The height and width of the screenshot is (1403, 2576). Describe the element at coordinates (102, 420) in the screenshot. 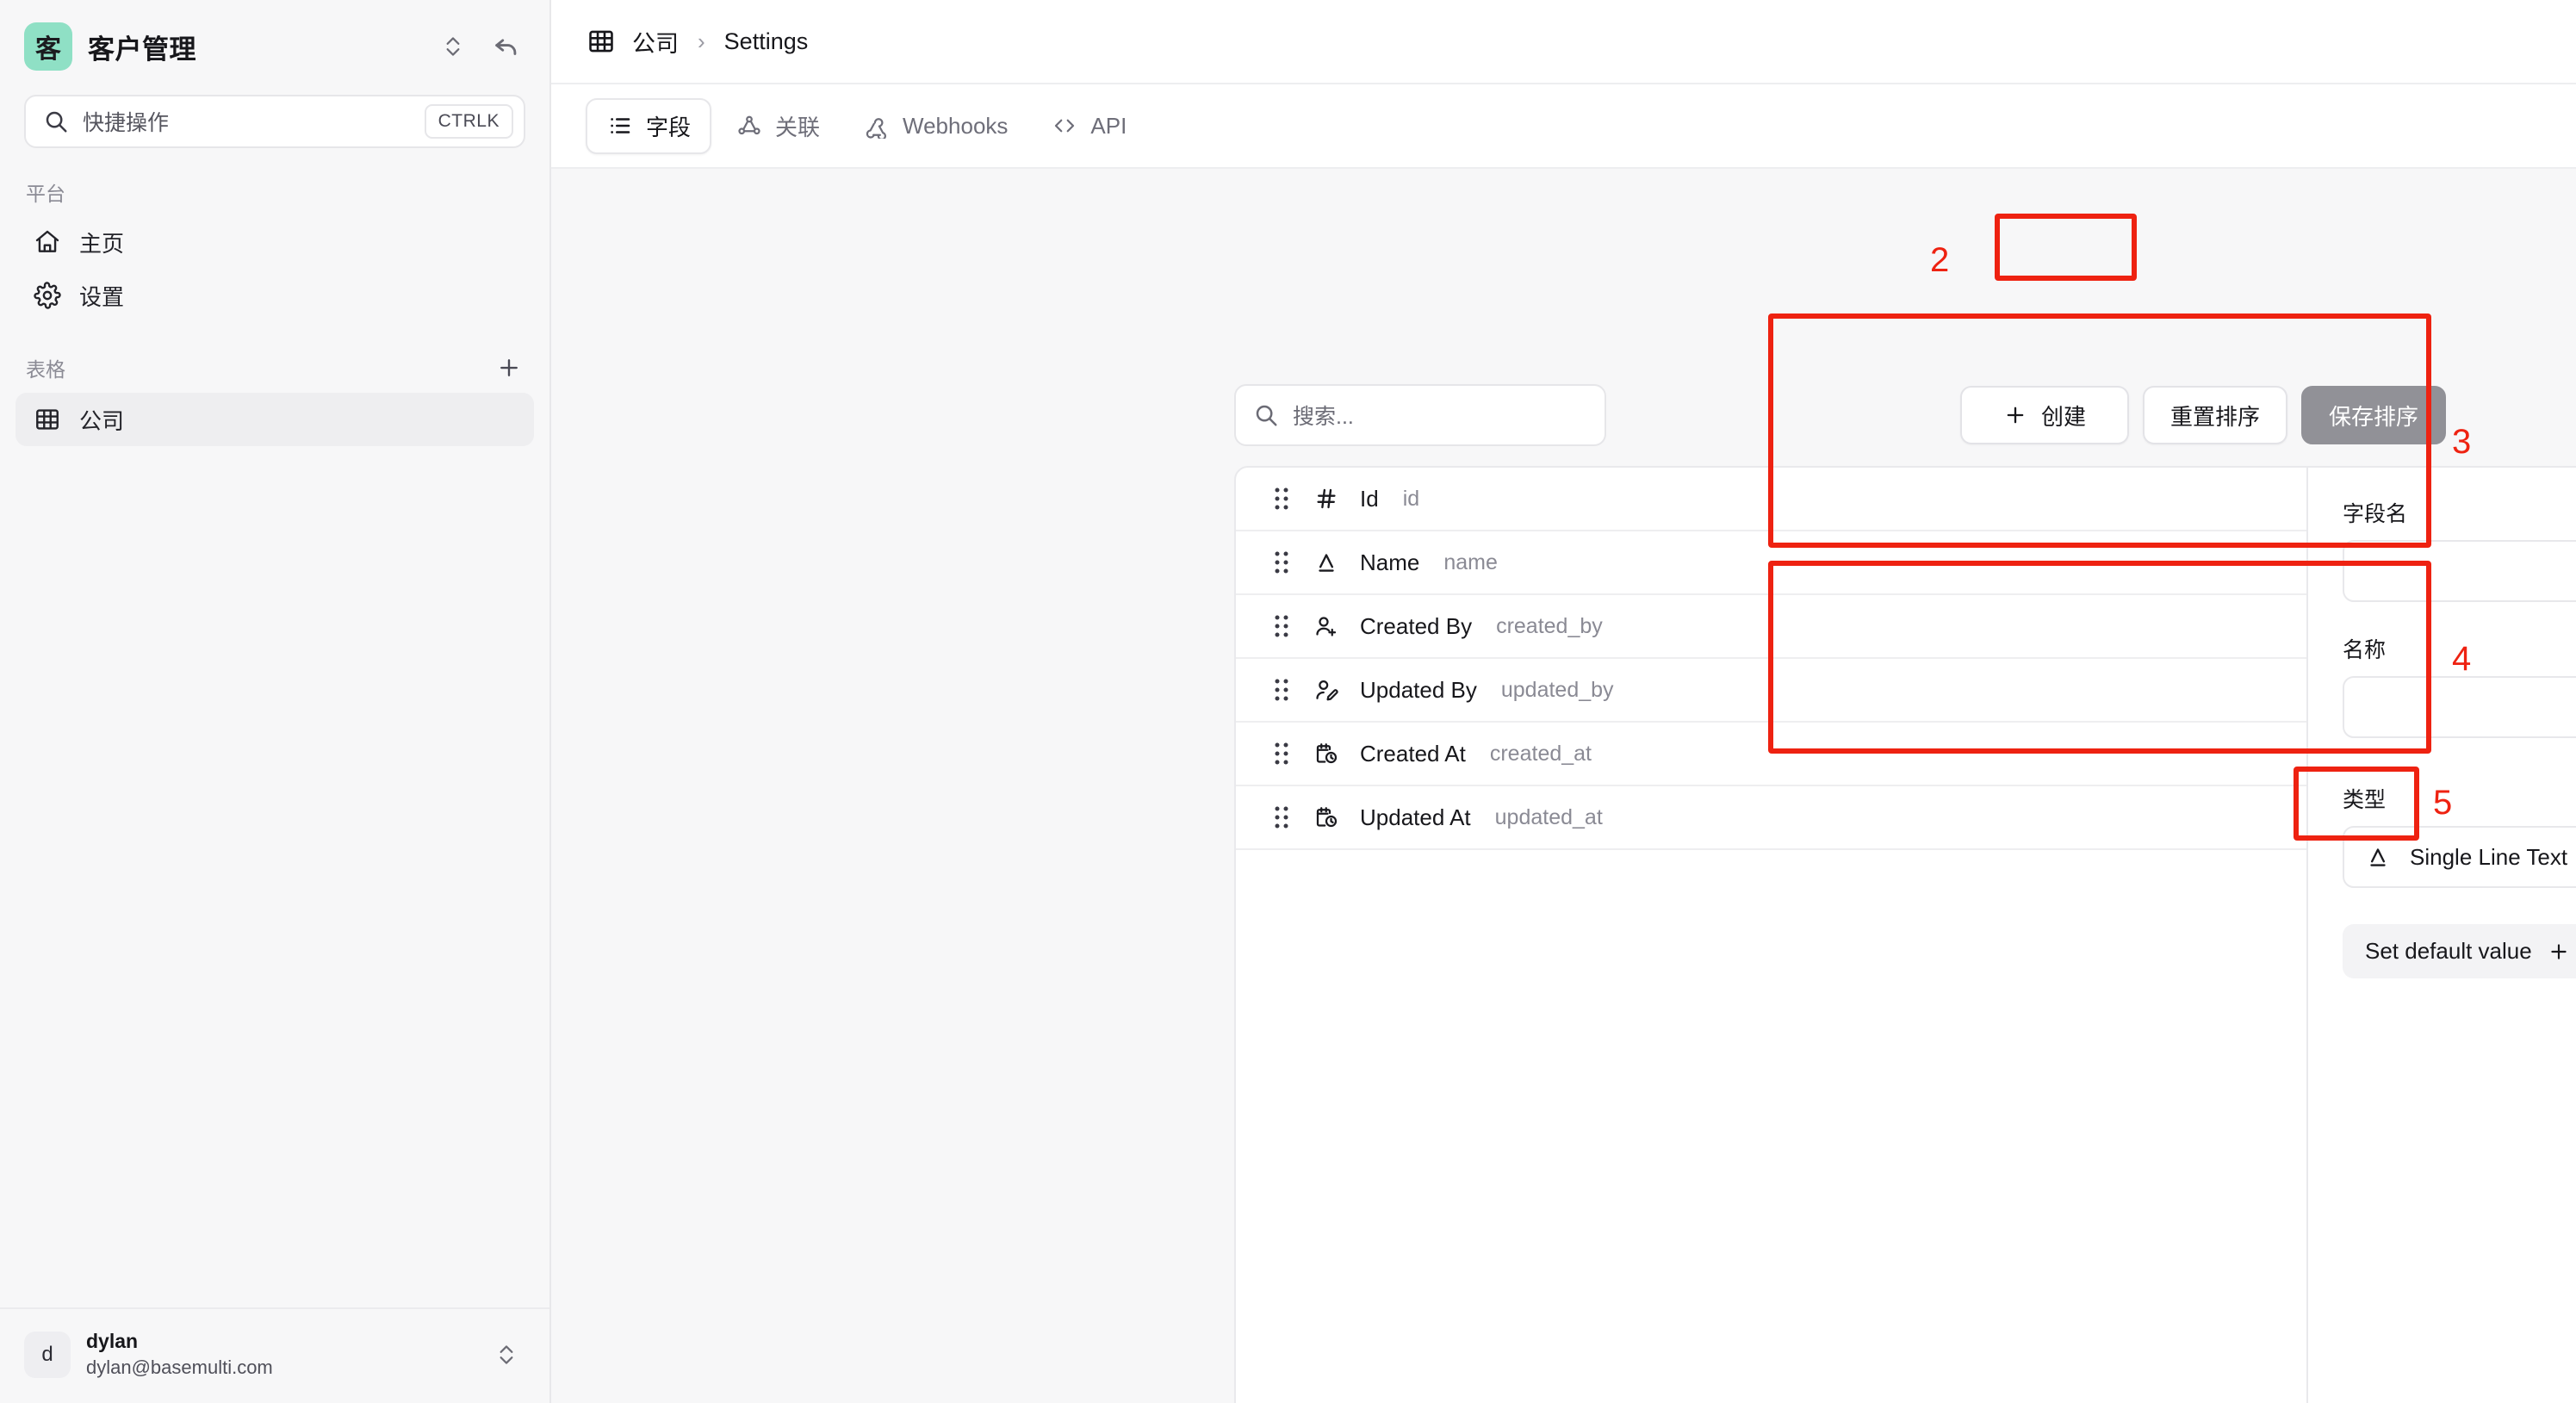

I see `sidebar-item-label-company: 公司` at that location.